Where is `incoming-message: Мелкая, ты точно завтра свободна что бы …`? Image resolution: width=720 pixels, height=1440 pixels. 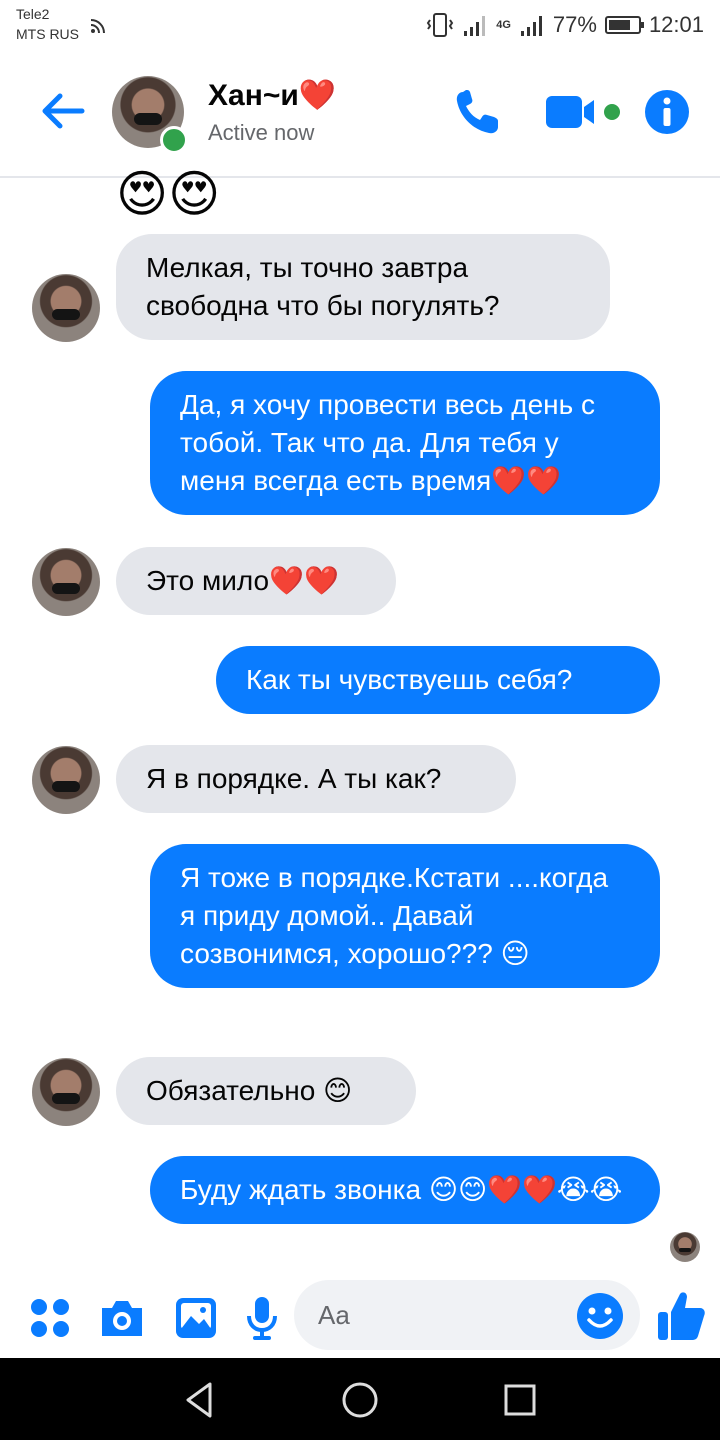
incoming-message: Мелкая, ты точно завтра свободна что бы … is located at coordinates (363, 287).